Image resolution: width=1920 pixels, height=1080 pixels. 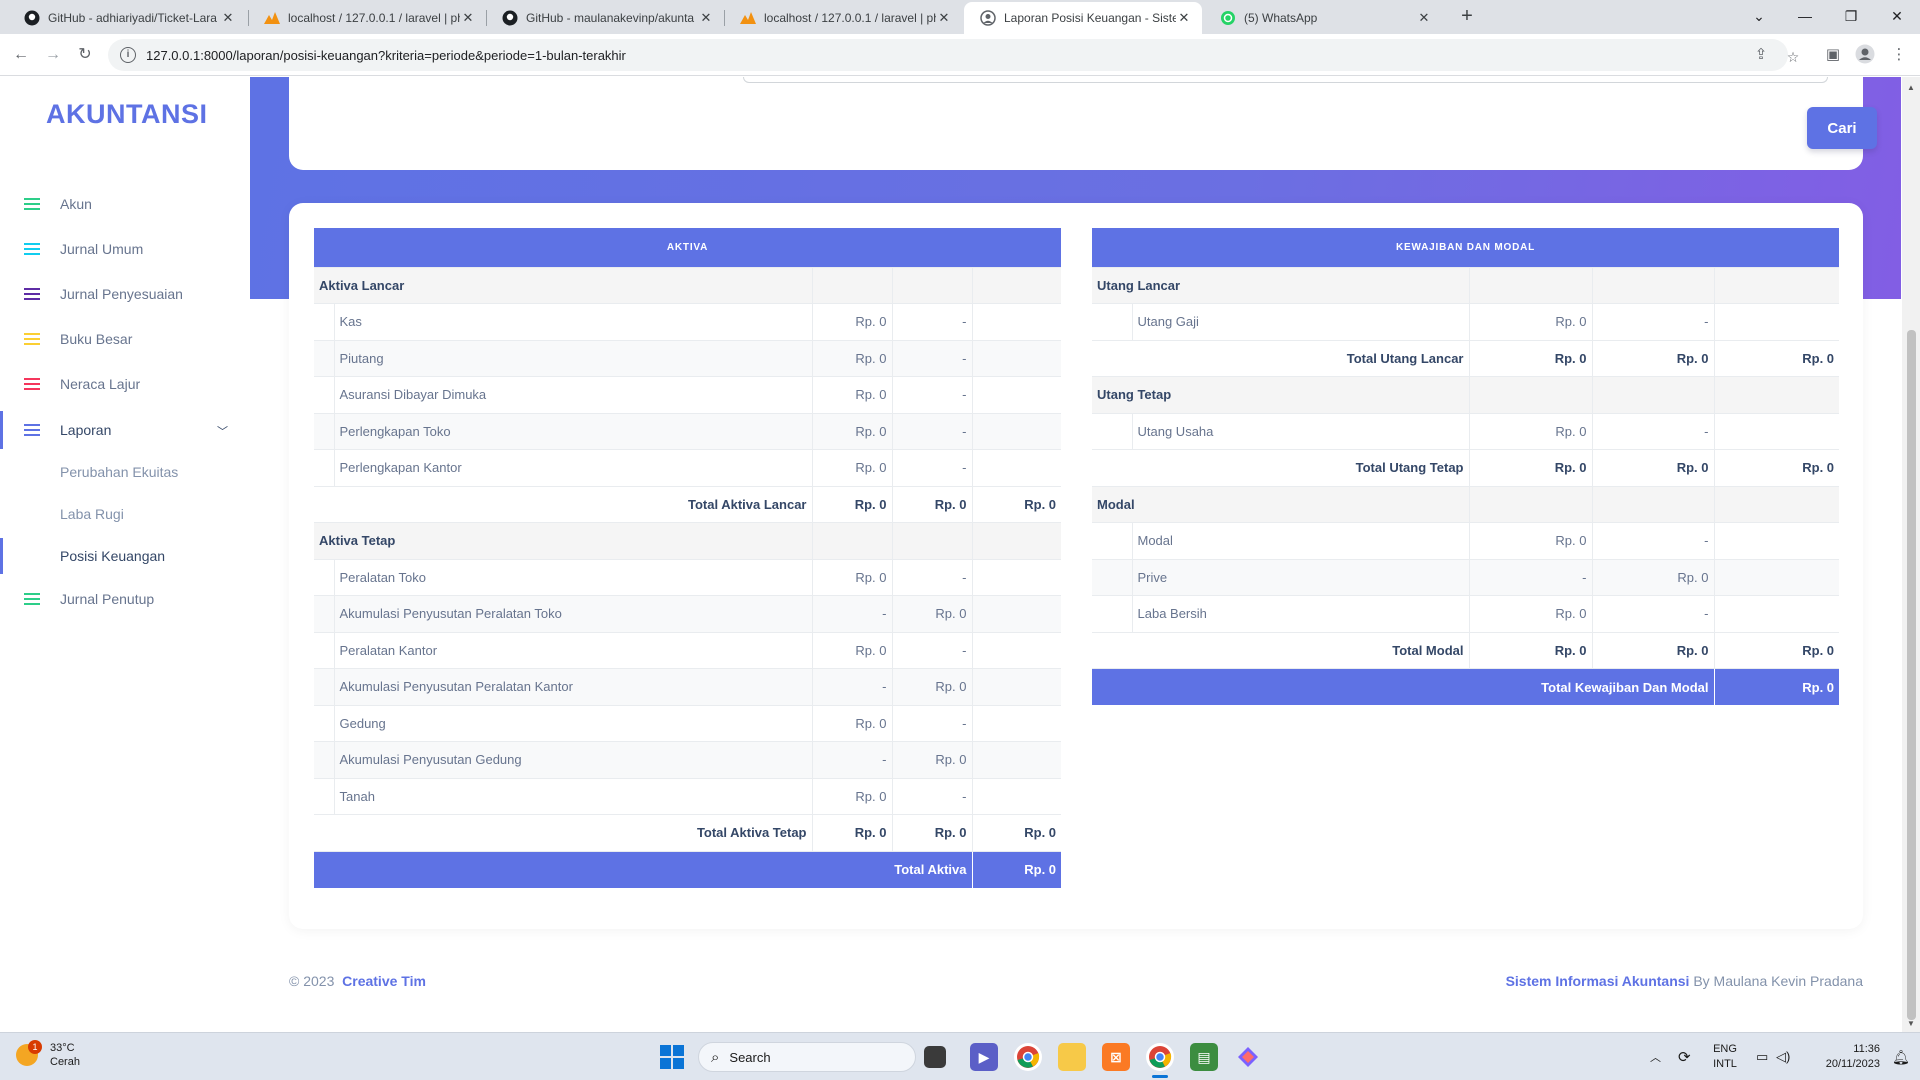 I want to click on weather-widget: 1 33°C Cerah, so click(x=48, y=1054).